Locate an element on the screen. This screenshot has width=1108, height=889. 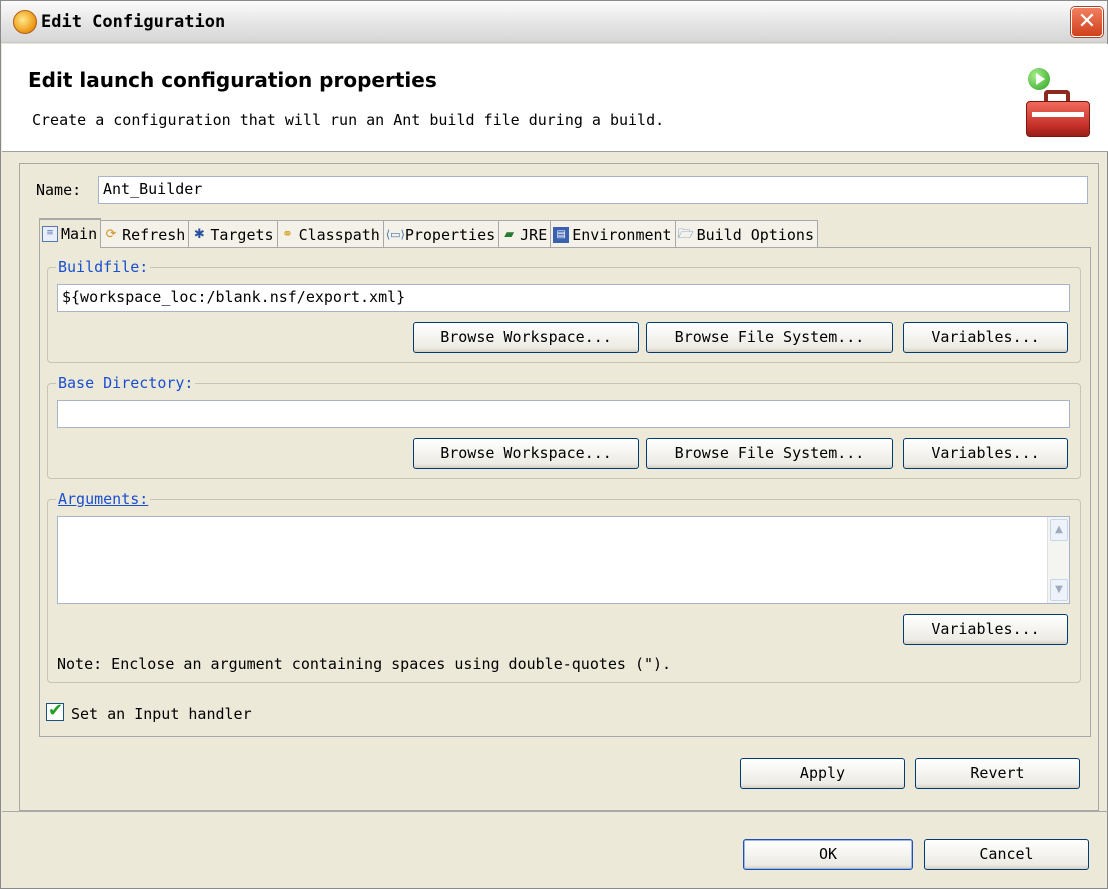
name-input: Ant_Builder is located at coordinates (593, 190).